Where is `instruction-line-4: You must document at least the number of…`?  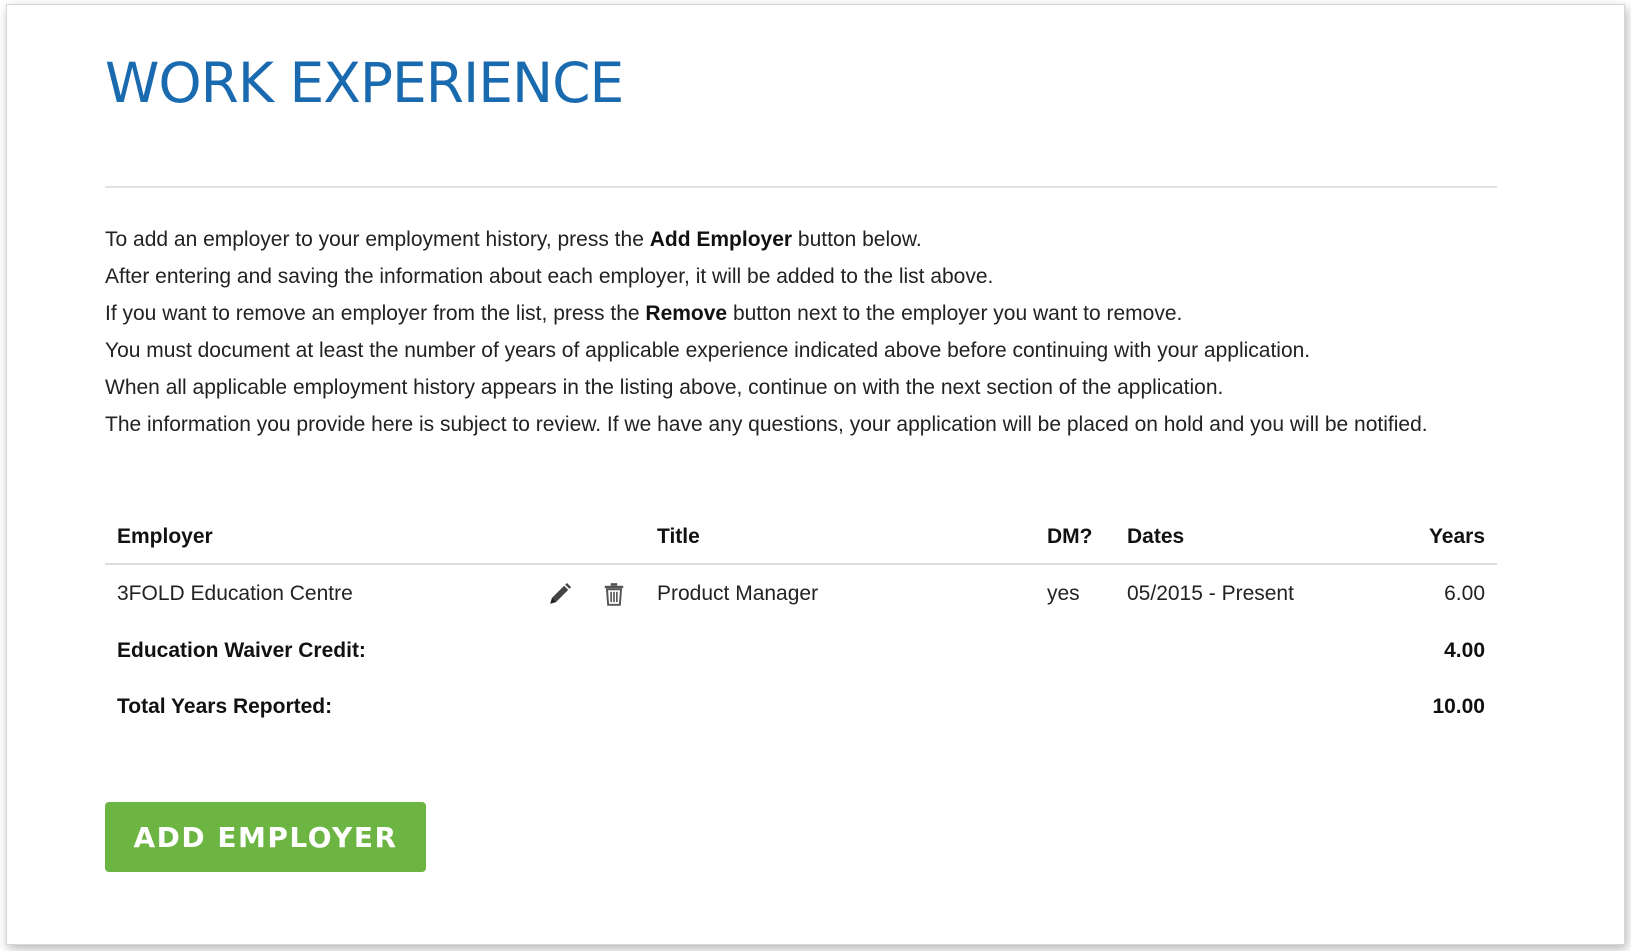
instruction-line-4: You must document at least the number of… is located at coordinates (708, 350).